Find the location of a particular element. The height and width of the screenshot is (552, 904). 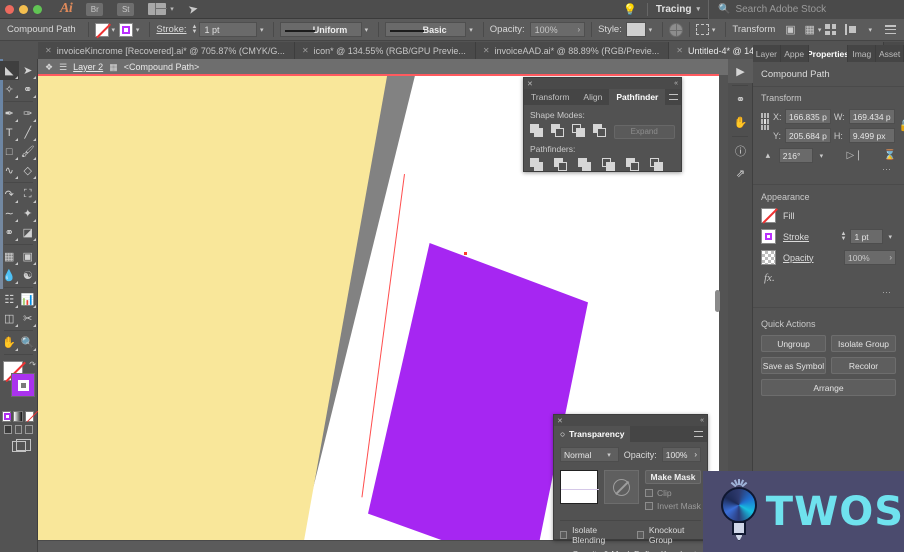

tab-image-trace: Imag is located at coordinates (862, 53).